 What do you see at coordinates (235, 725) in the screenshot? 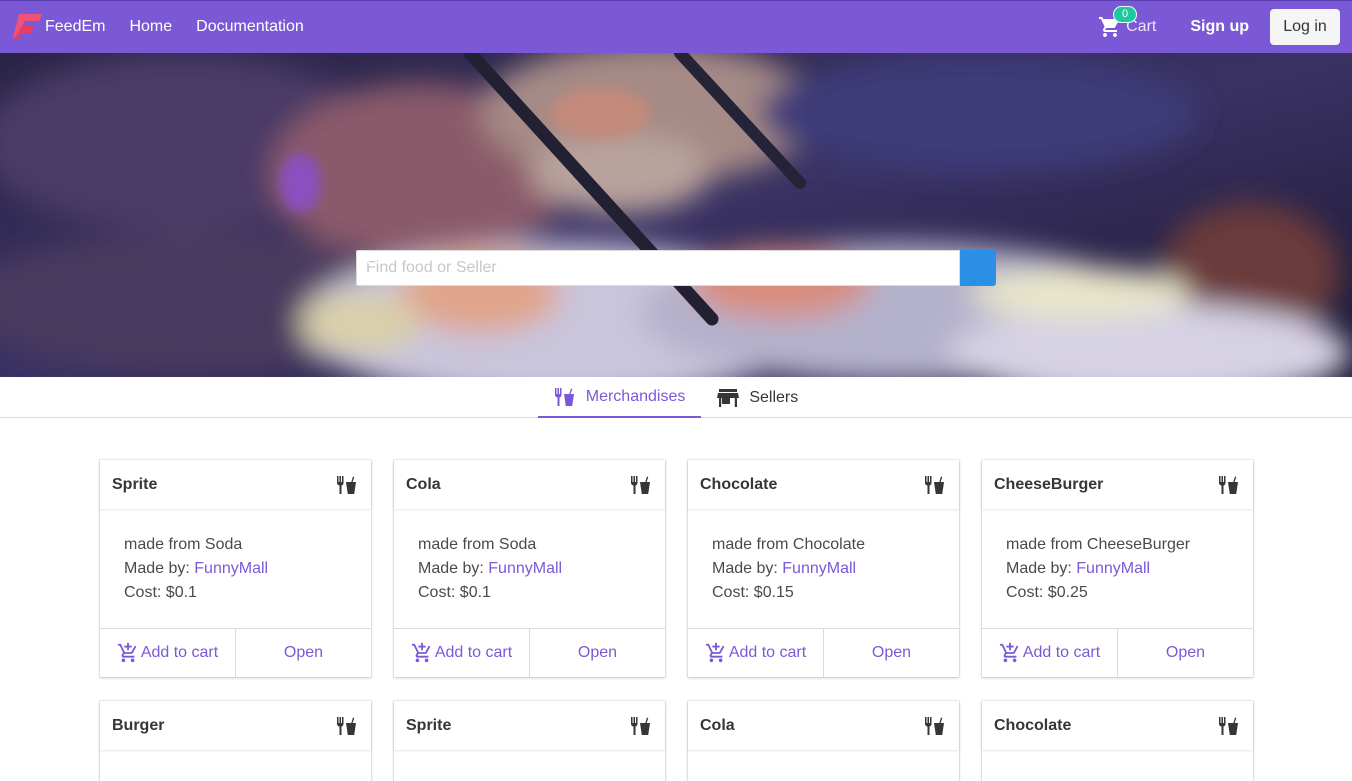
I see `card-header: Burger` at bounding box center [235, 725].